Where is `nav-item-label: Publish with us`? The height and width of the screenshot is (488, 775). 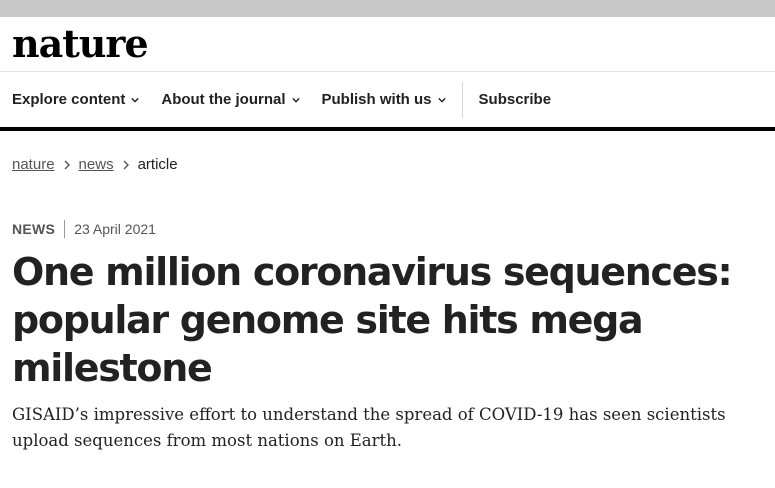
nav-item-label: Publish with us is located at coordinates (376, 99).